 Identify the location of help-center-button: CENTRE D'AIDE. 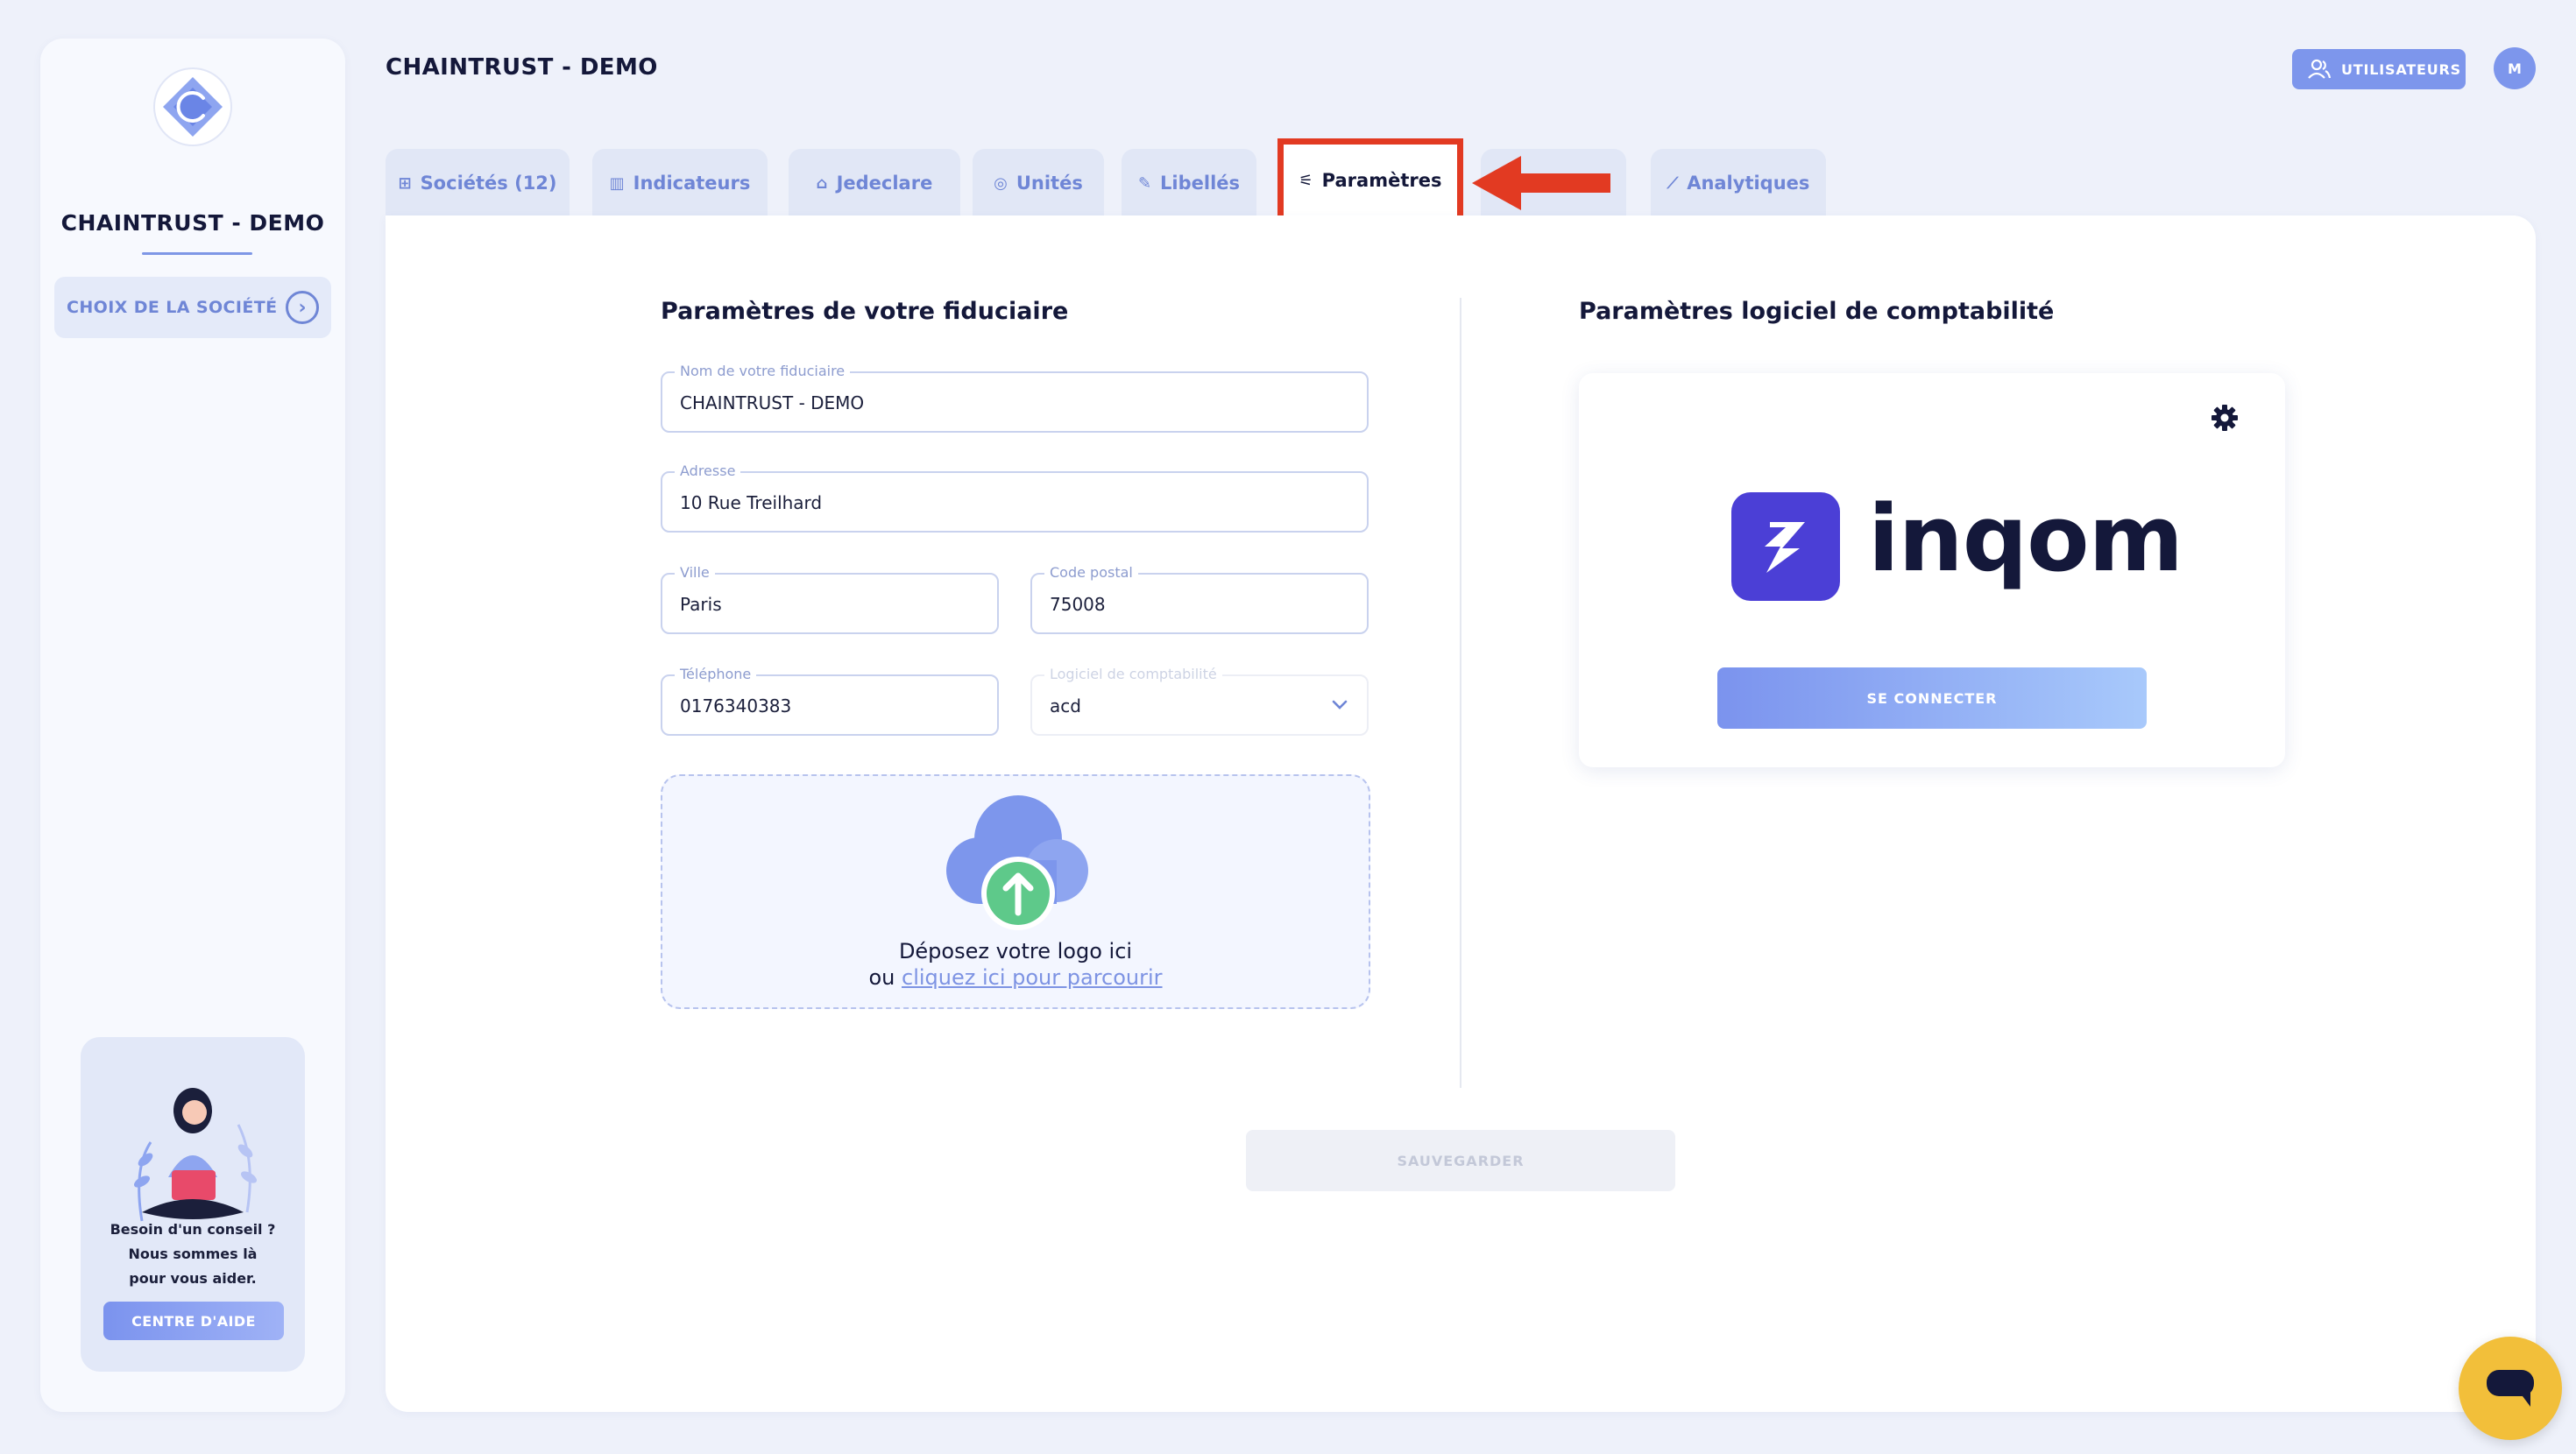
(193, 1321).